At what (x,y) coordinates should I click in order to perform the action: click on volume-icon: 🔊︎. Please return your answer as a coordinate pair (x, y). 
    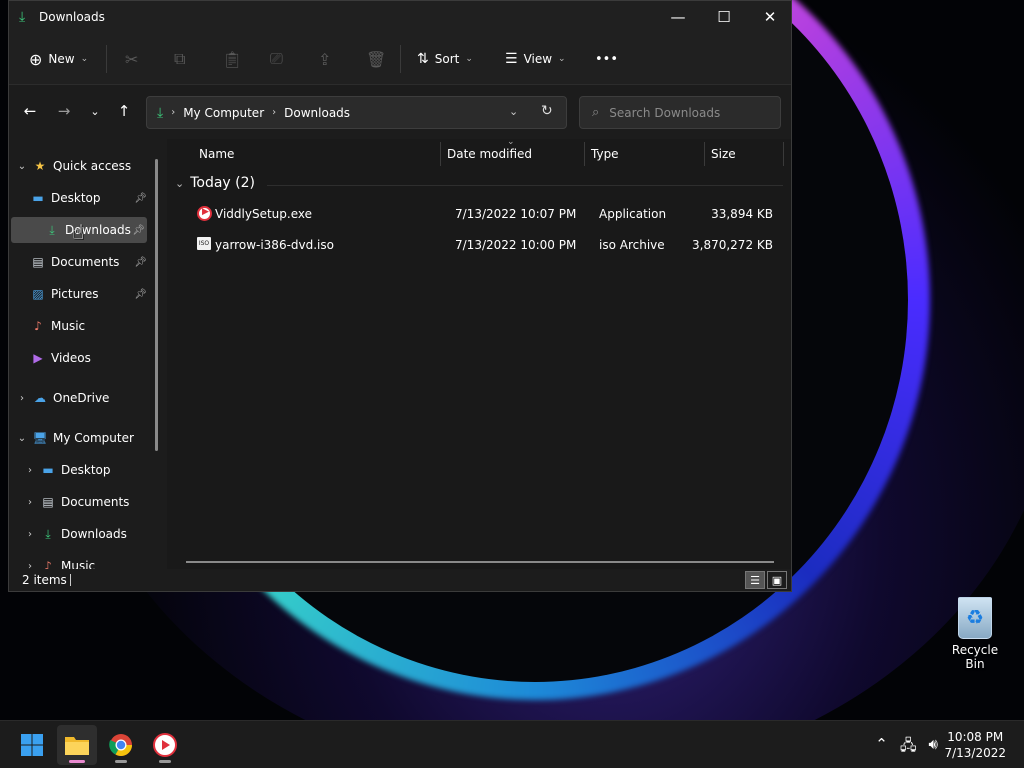
    Looking at the image, I should click on (933, 747).